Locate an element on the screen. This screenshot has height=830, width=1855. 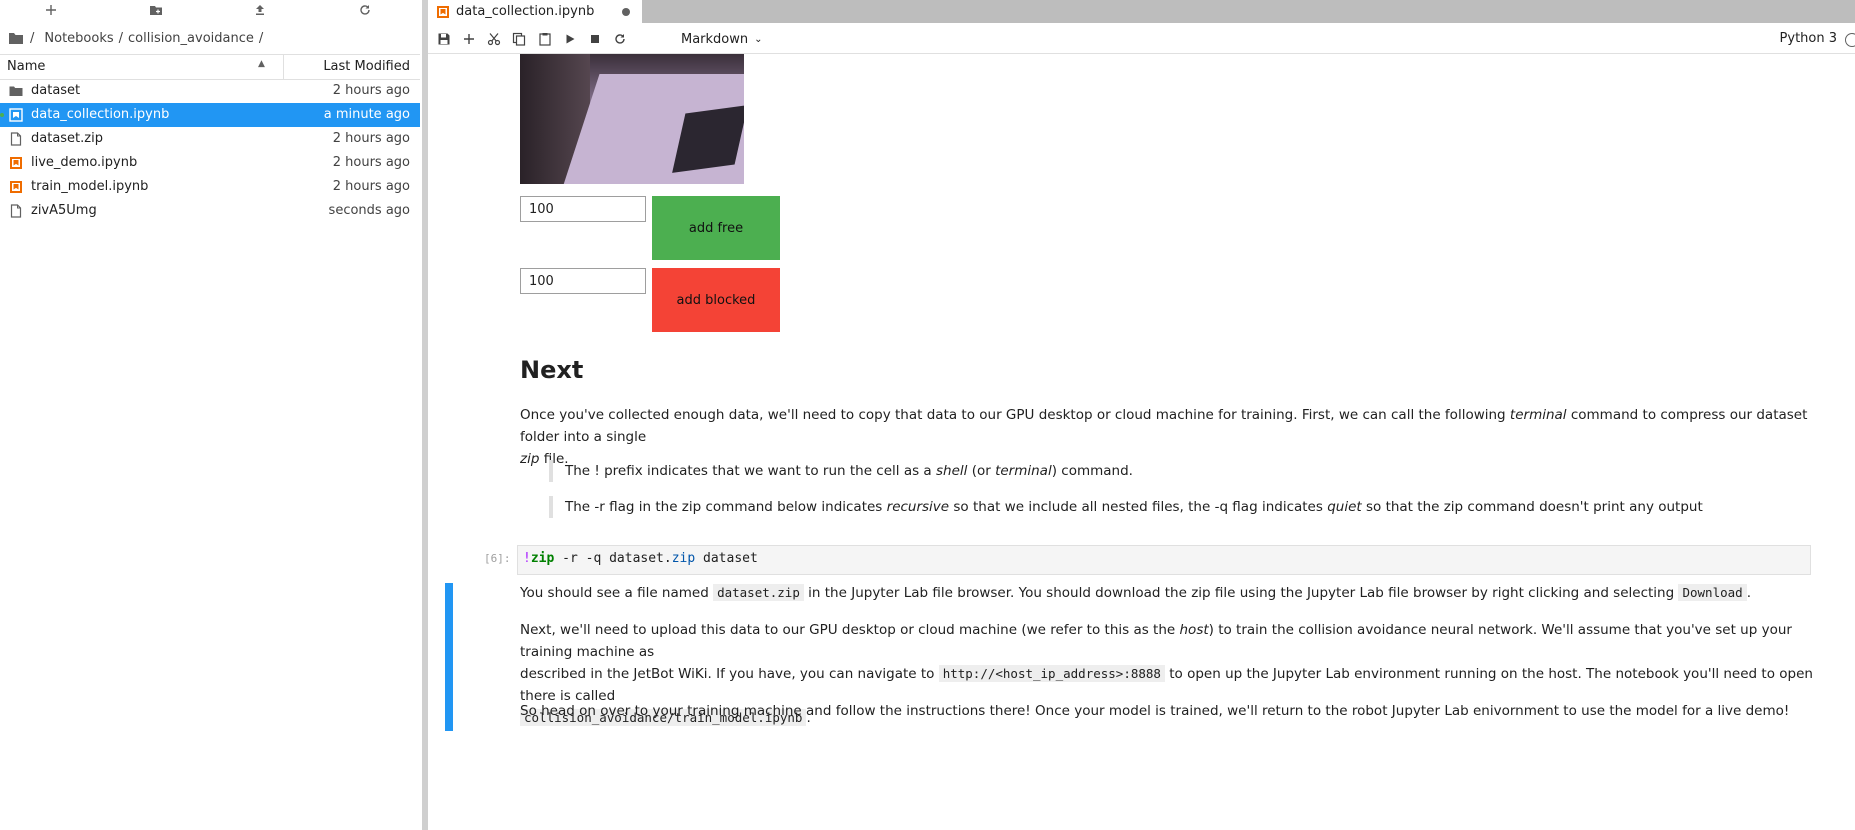
code-cell-zip: !zip -r -q dataset.zip dataset is located at coordinates (1164, 560).